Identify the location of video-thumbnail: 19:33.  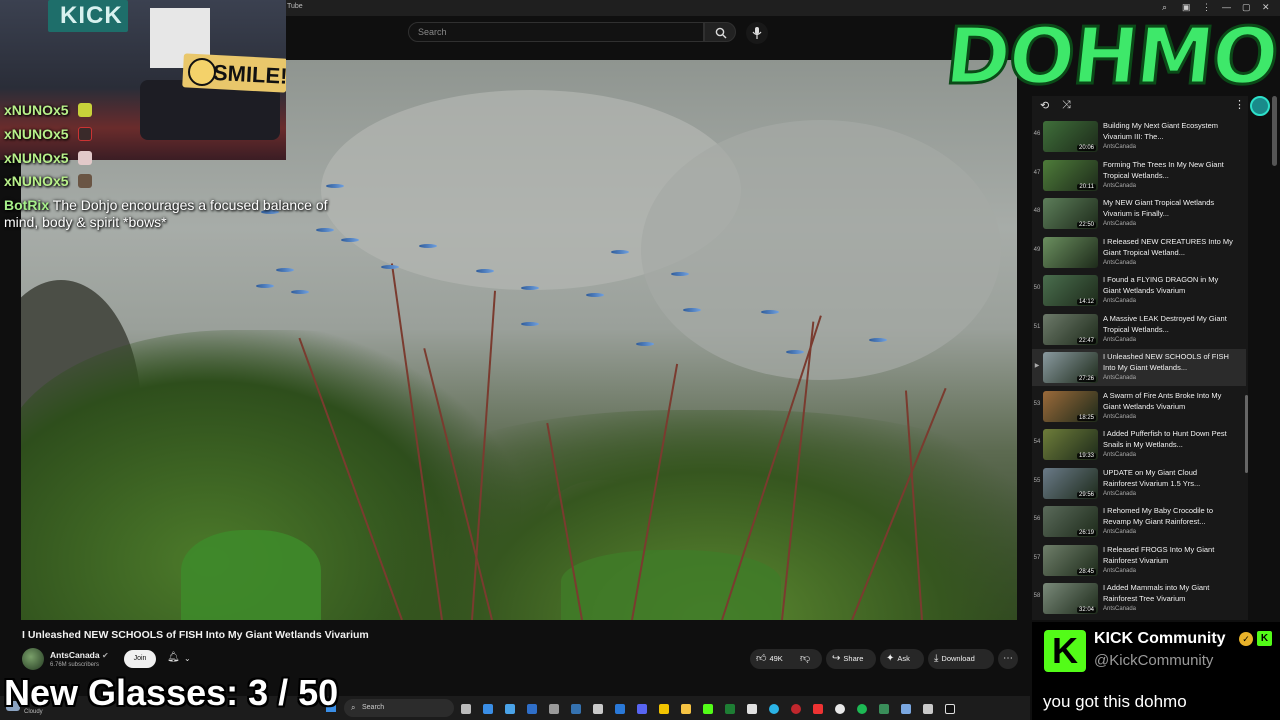
(1070, 444).